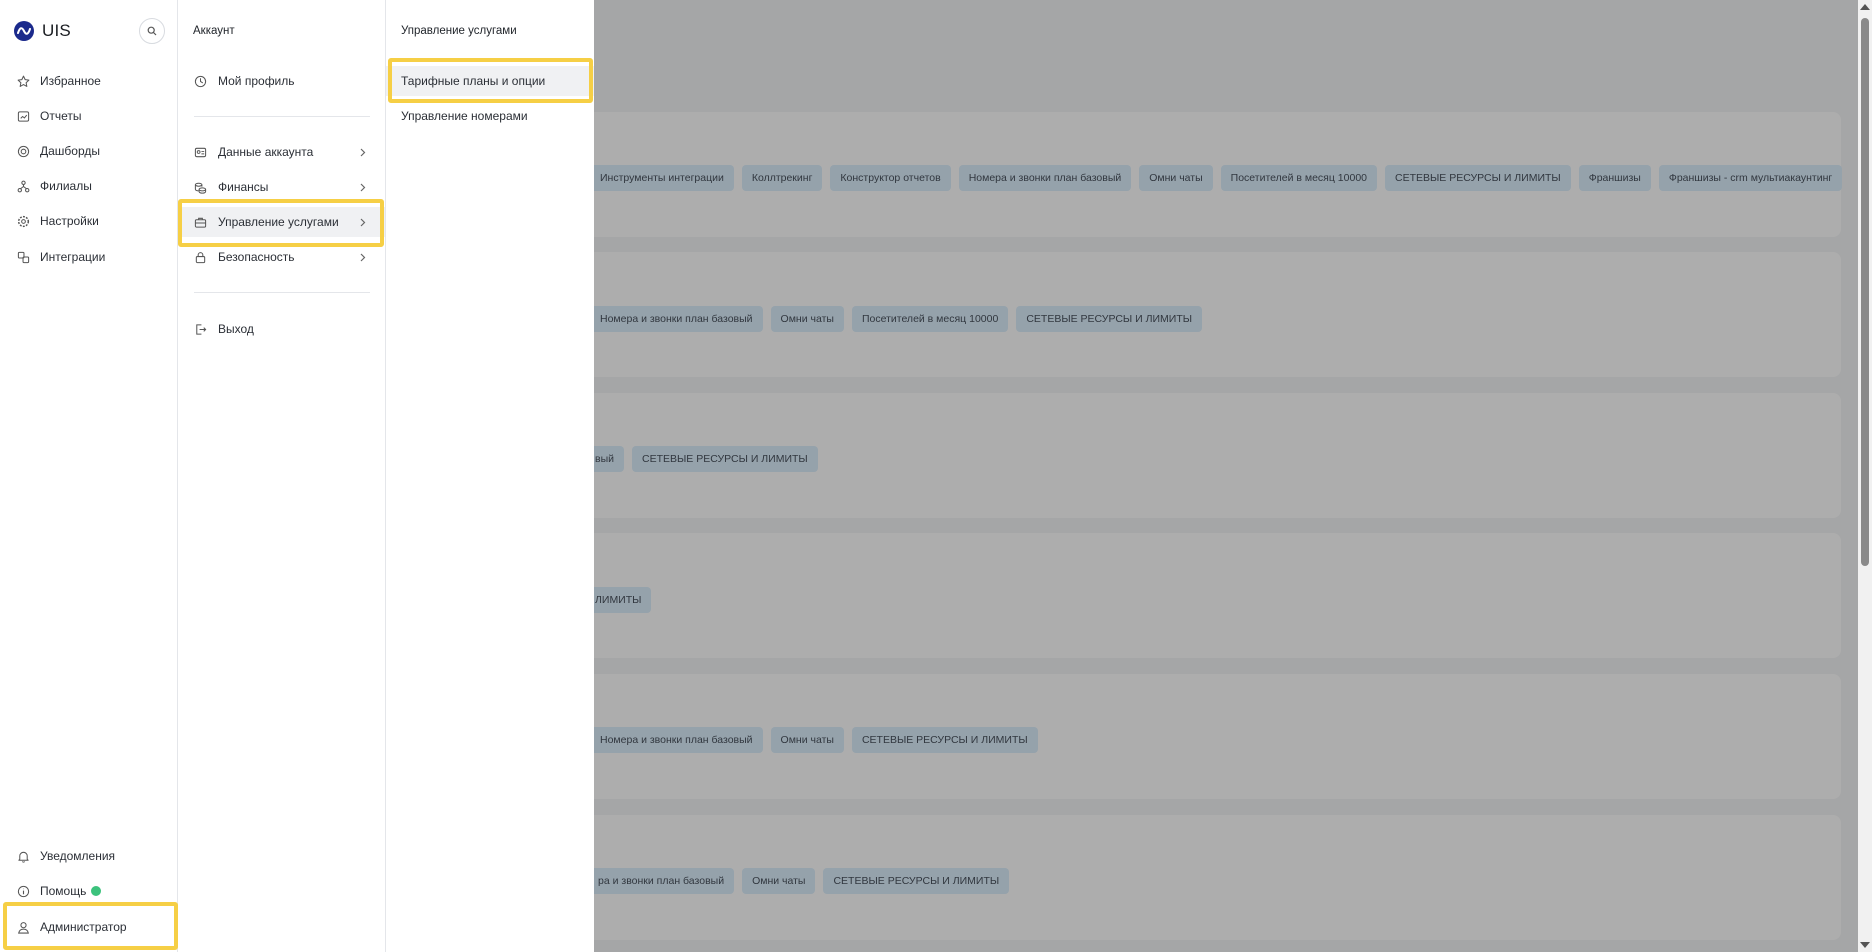  Describe the element at coordinates (459, 31) in the screenshot. I see `services-menu-title: Управление услугами` at that location.